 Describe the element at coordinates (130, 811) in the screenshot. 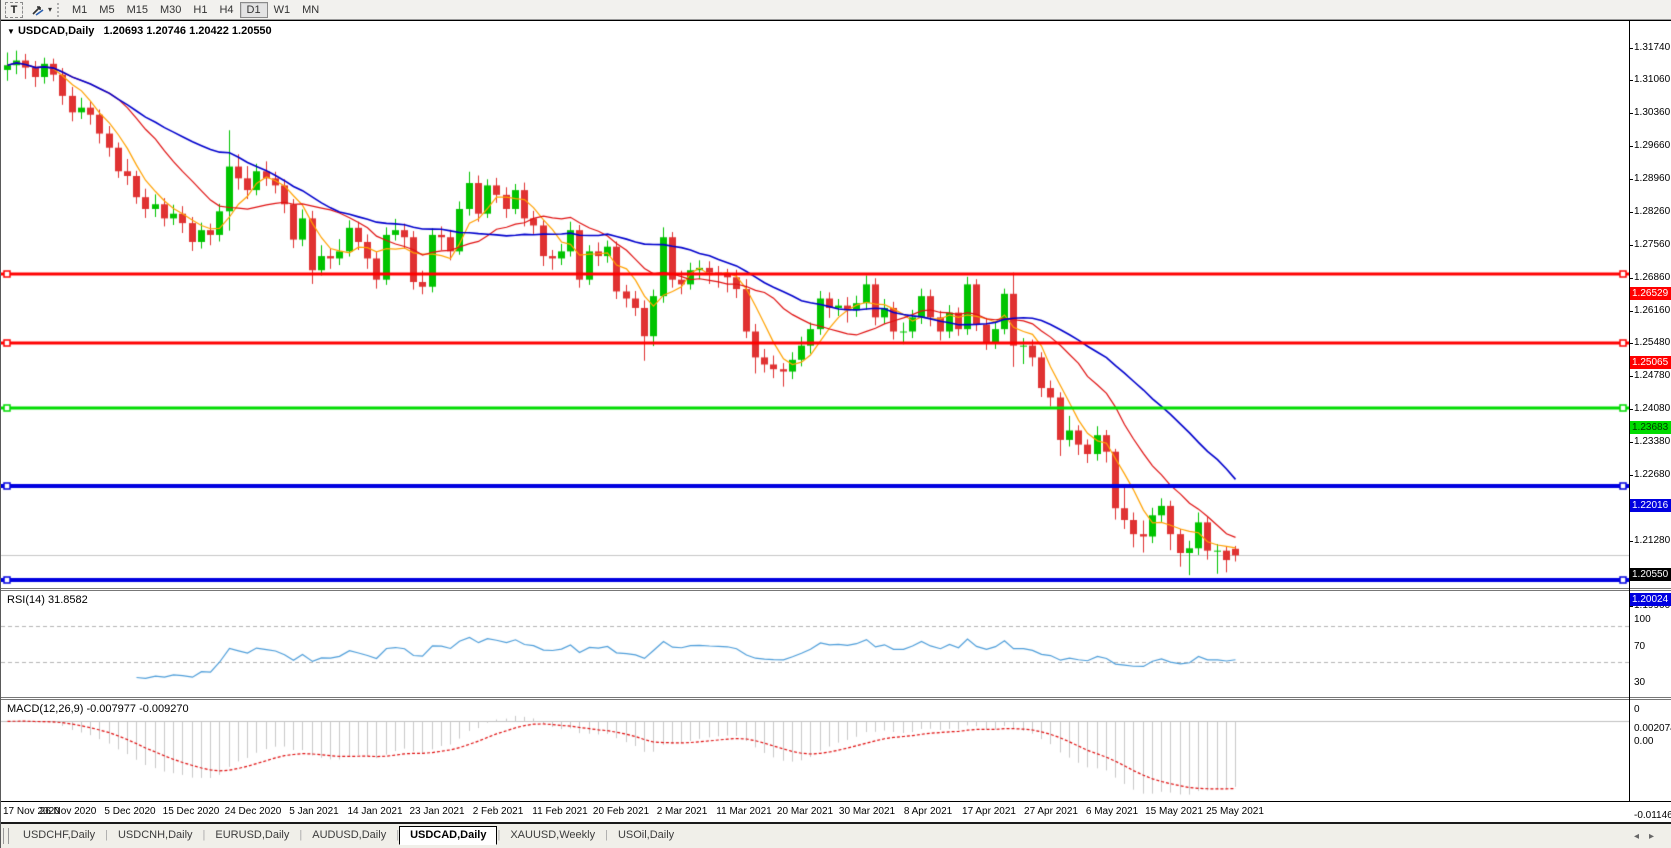

I see `date-tick-label: 5 Dec 2020` at that location.